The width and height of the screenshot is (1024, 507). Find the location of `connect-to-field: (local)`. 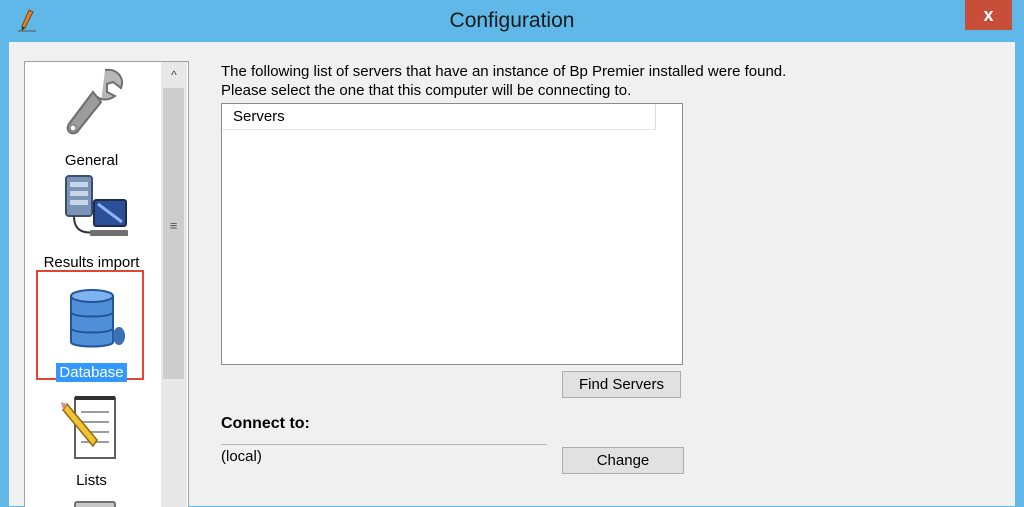

connect-to-field: (local) is located at coordinates (384, 459).